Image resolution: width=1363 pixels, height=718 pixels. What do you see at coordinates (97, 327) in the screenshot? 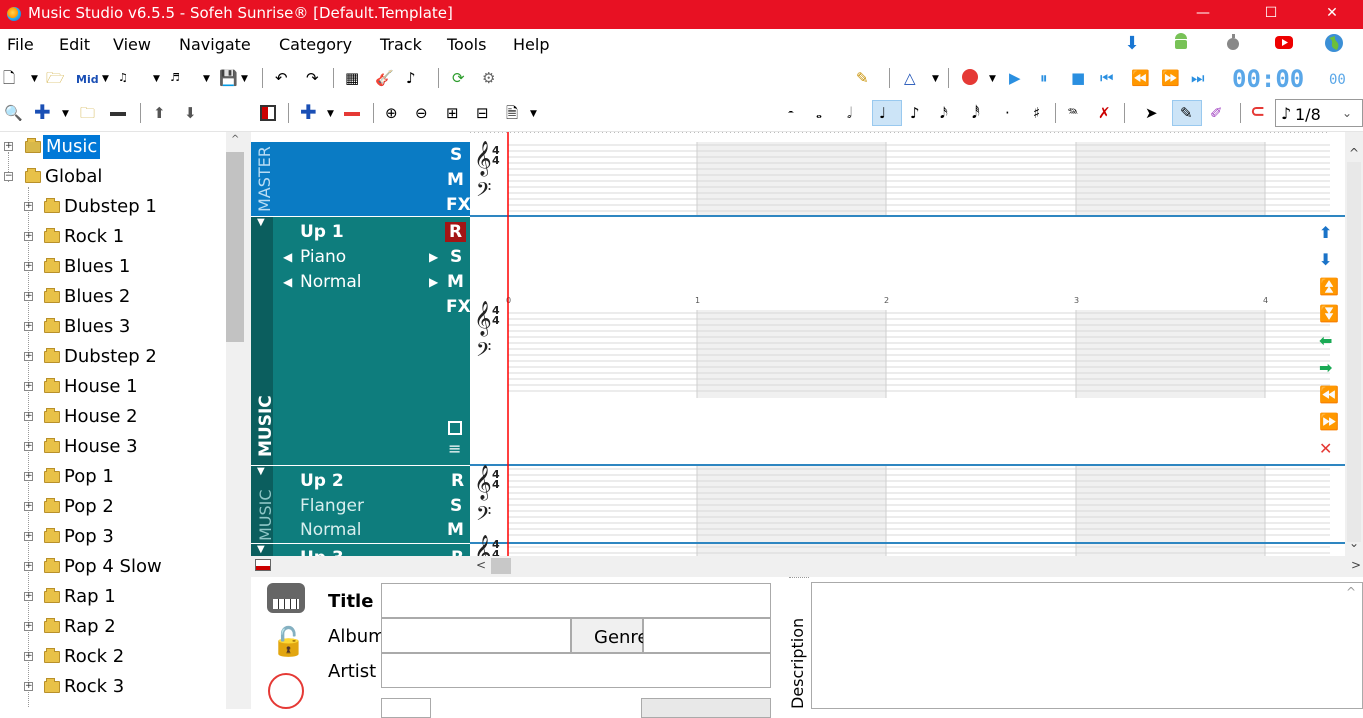
I see `tree-item: Blues 3` at bounding box center [97, 327].